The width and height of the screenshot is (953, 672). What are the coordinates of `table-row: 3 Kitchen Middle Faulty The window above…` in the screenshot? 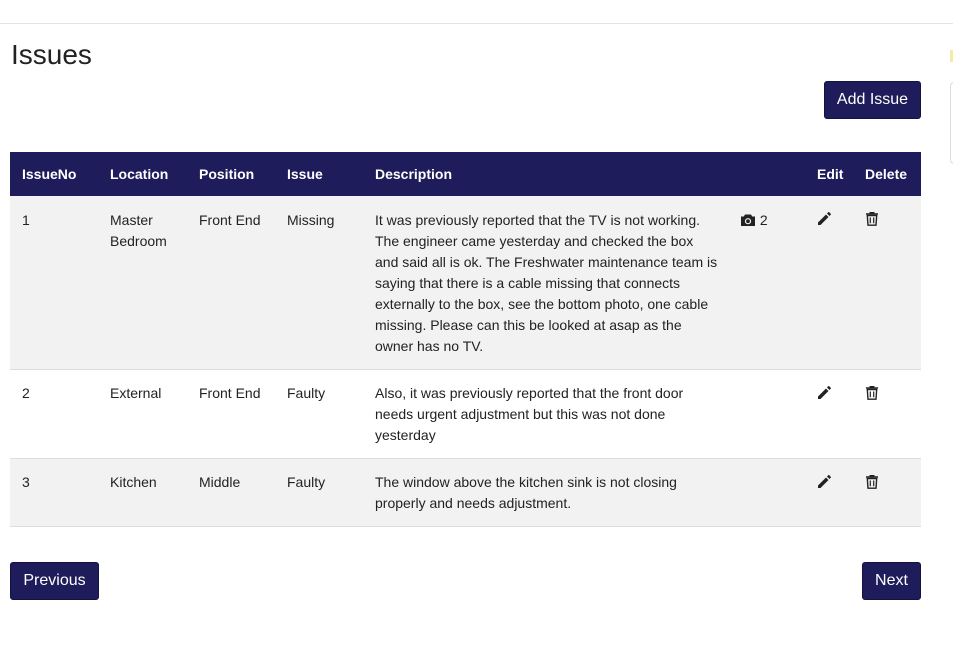 It's located at (465, 492).